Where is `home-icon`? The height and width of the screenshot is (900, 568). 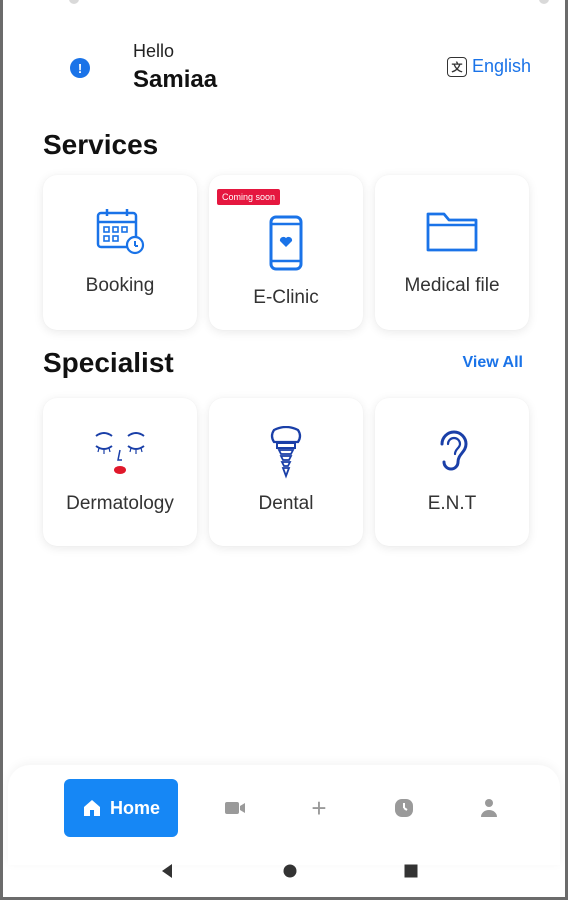
home-icon is located at coordinates (91, 808).